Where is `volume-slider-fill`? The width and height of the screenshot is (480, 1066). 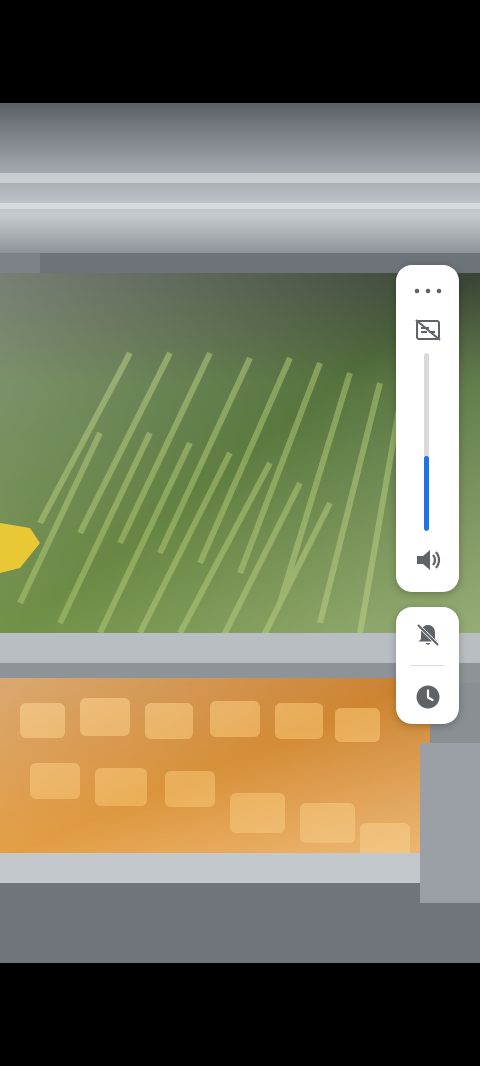
volume-slider-fill is located at coordinates (426, 493).